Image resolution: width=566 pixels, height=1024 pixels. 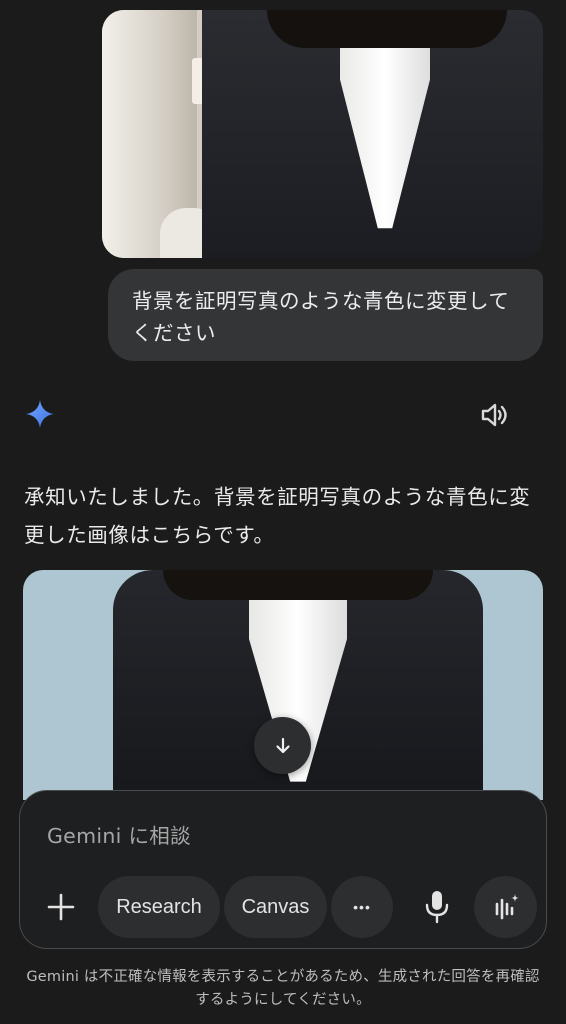 I want to click on live-mode-button, so click(x=505, y=907).